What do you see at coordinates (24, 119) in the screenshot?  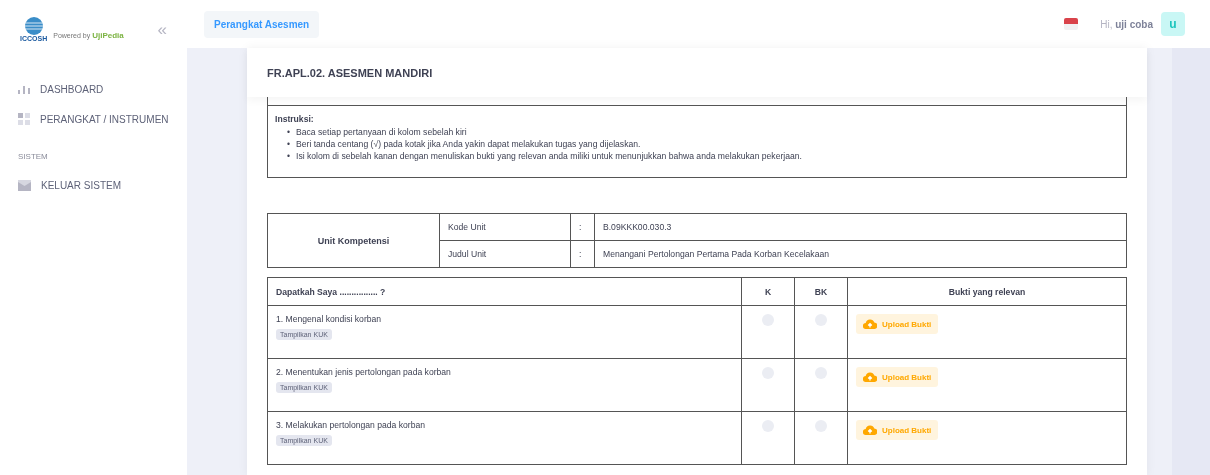 I see `grid-icon` at bounding box center [24, 119].